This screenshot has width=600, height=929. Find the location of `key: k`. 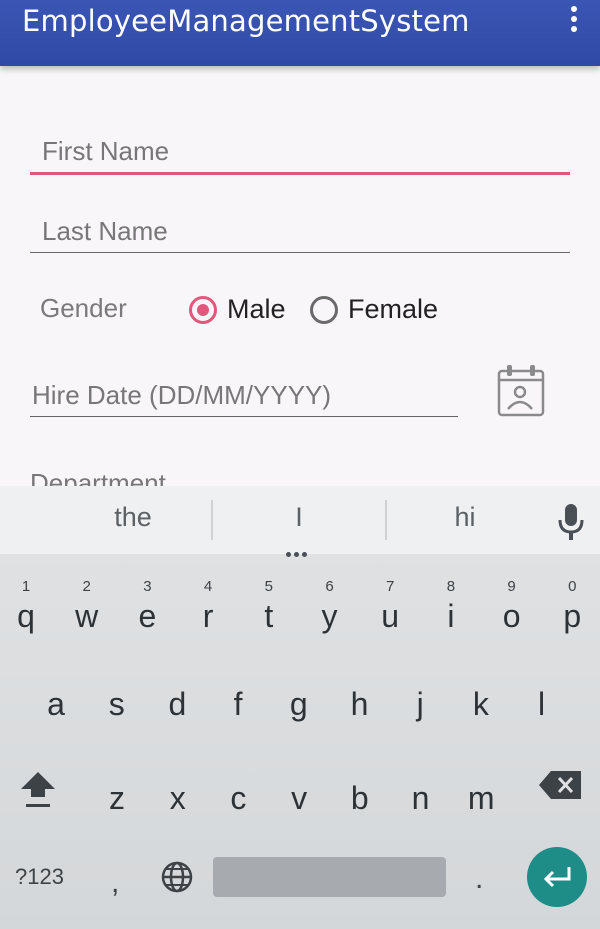

key: k is located at coordinates (481, 704).